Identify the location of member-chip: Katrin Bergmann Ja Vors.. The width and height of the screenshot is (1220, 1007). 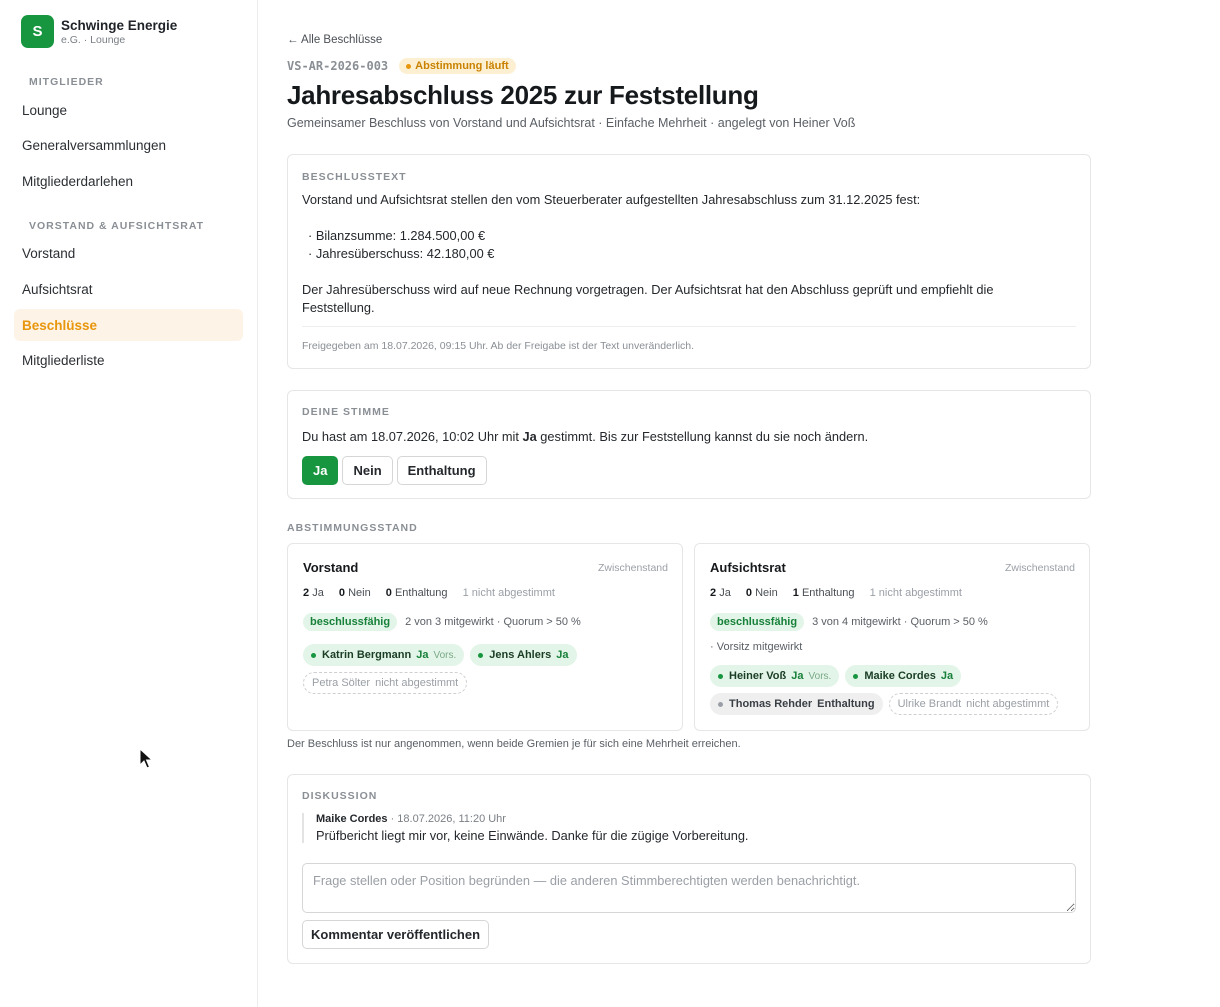
(384, 655).